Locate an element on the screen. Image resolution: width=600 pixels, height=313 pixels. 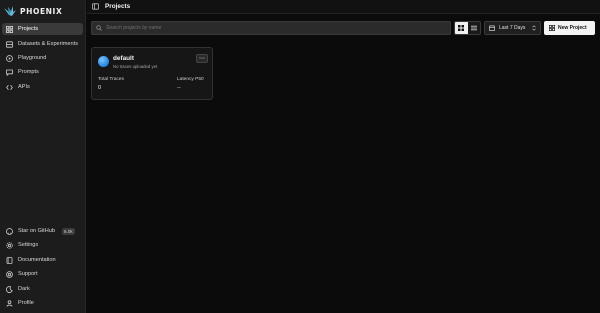
github-icon is located at coordinates (9, 231).